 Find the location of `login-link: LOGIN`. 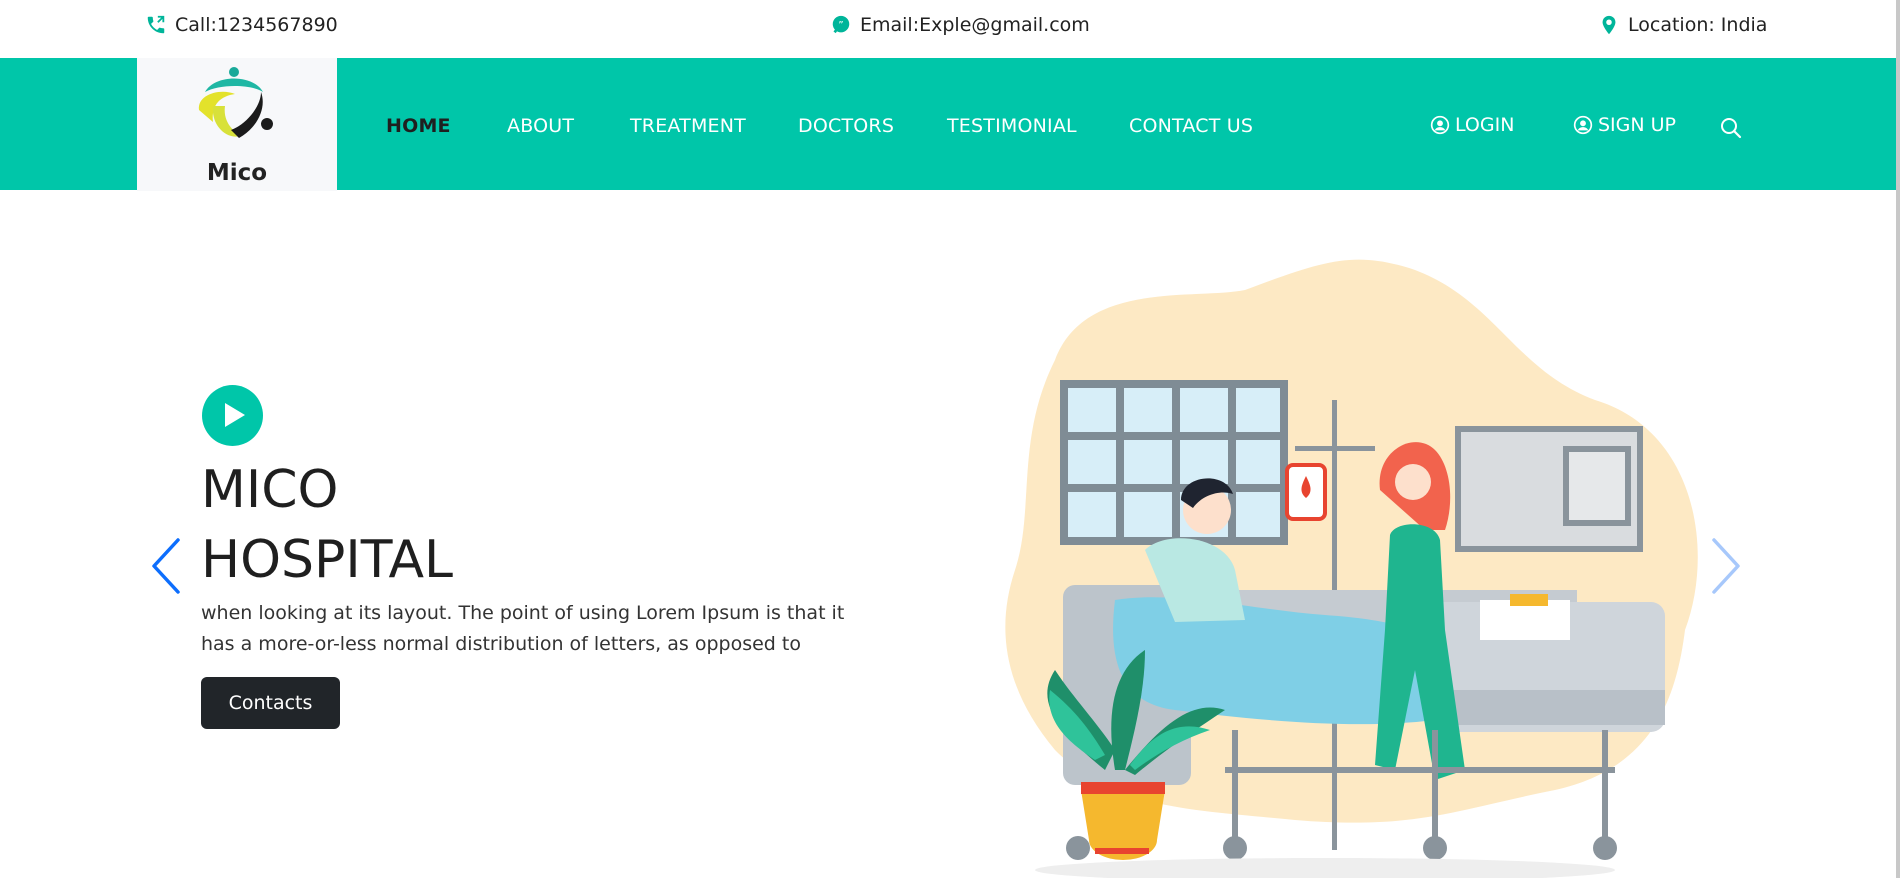

login-link: LOGIN is located at coordinates (1472, 125).